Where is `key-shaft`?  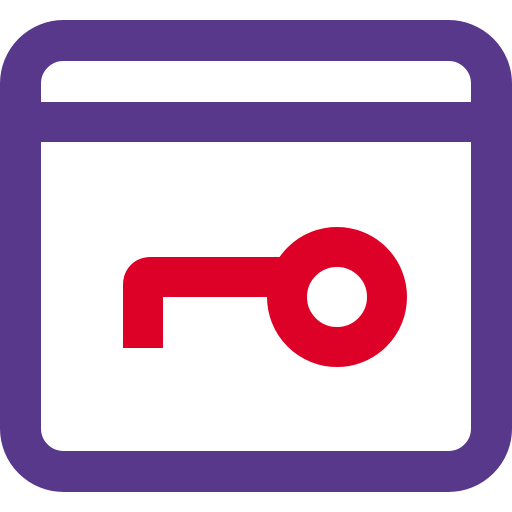 key-shaft is located at coordinates (205, 302).